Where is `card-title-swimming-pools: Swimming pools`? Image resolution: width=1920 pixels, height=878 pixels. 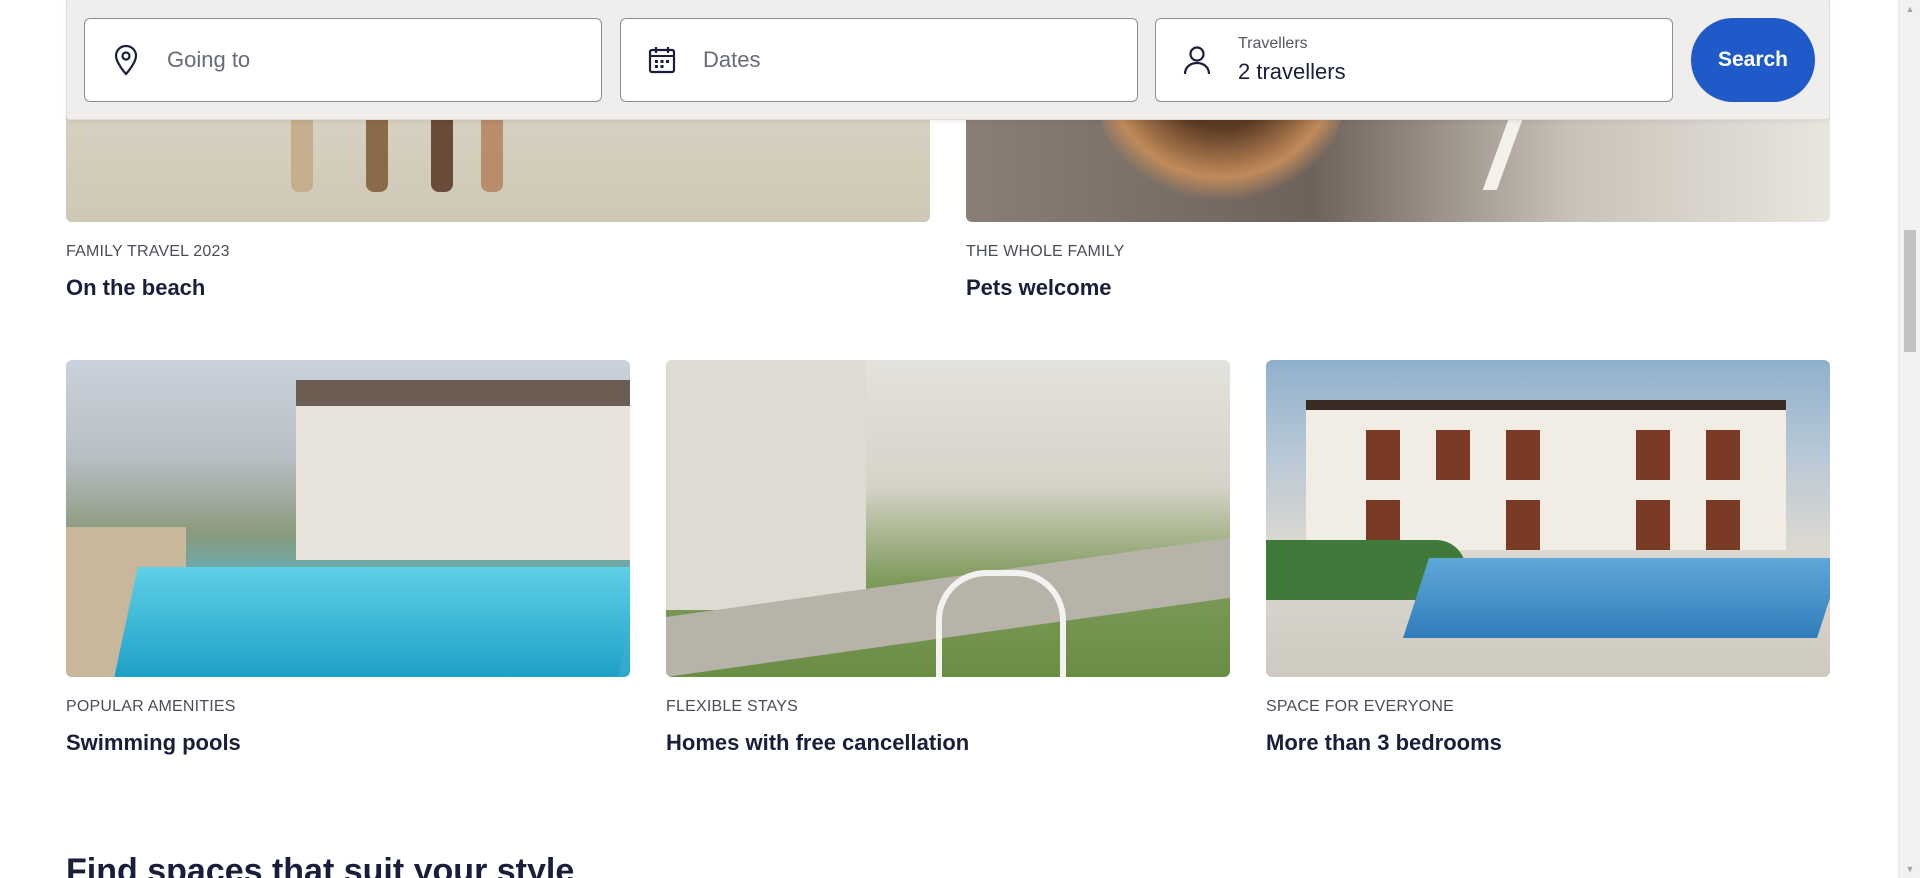 card-title-swimming-pools: Swimming pools is located at coordinates (153, 743).